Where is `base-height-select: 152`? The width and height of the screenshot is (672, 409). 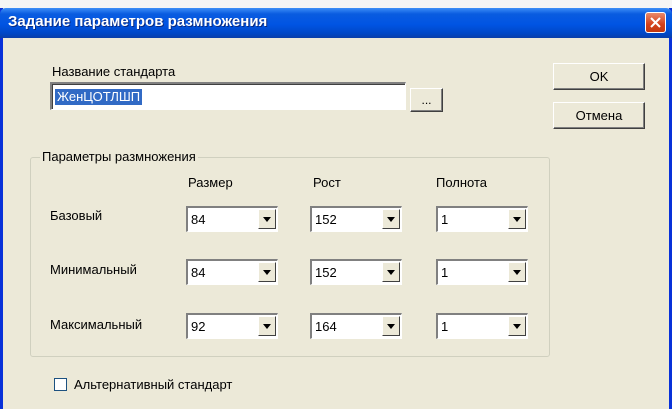
base-height-select: 152 is located at coordinates (356, 219).